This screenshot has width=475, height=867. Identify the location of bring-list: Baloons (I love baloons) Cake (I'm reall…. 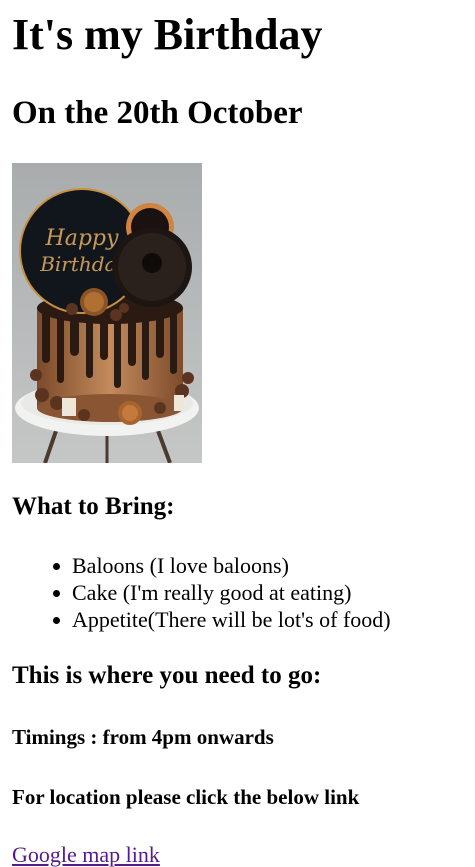
(201, 592).